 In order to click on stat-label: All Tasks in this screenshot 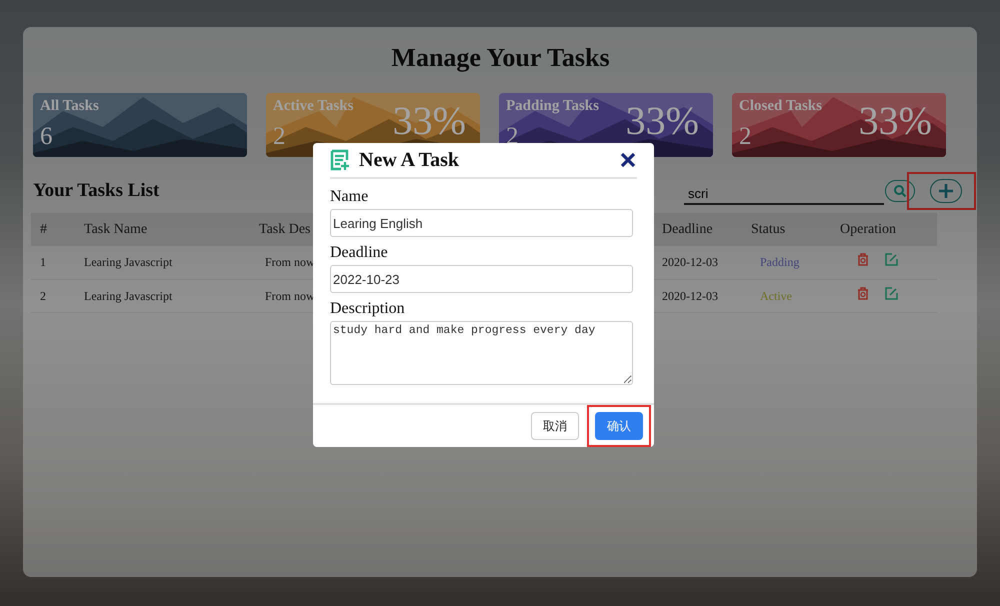, I will do `click(69, 106)`.